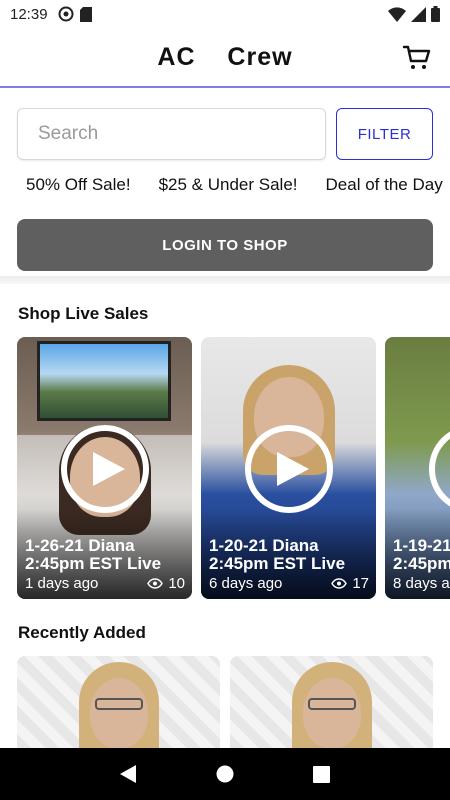 The height and width of the screenshot is (800, 450). What do you see at coordinates (397, 14) in the screenshot?
I see `wifi-icon` at bounding box center [397, 14].